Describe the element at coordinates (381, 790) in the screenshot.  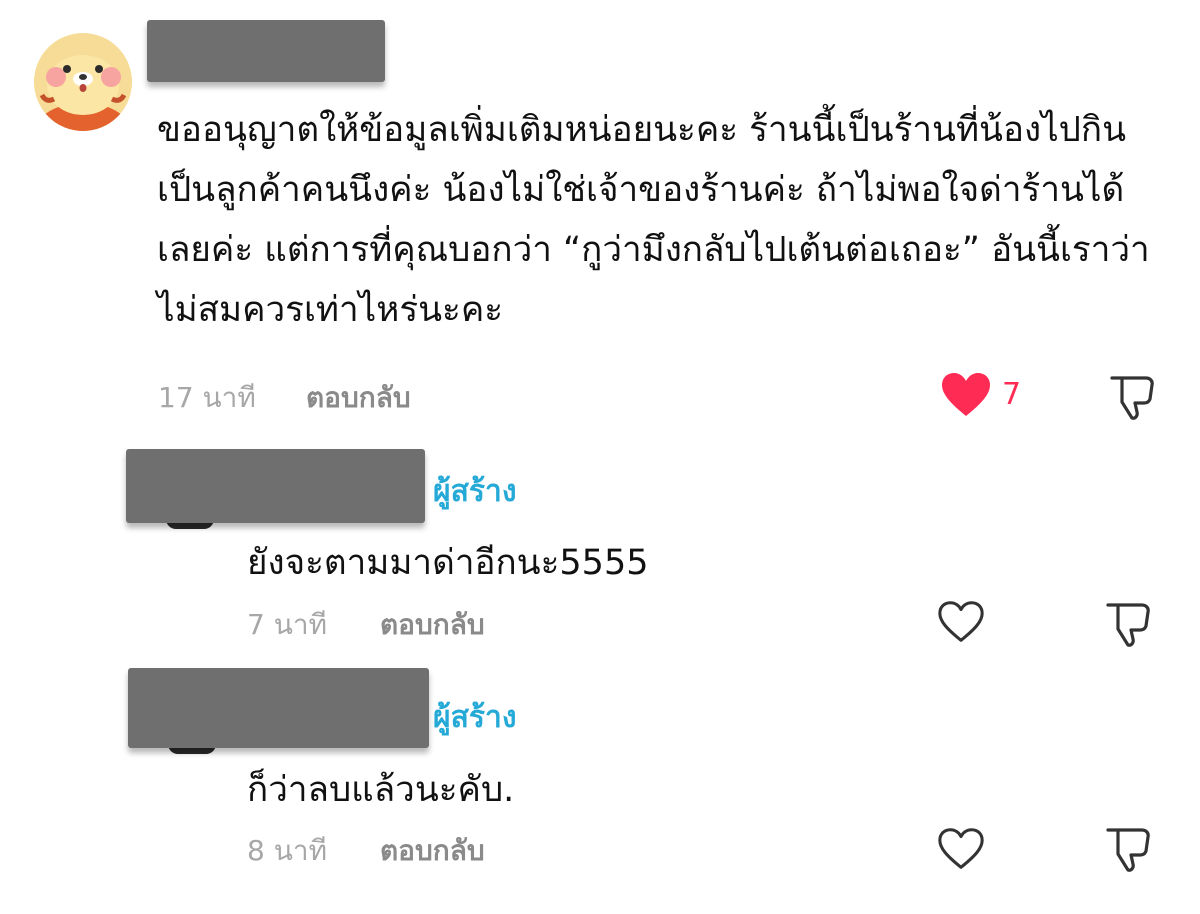
I see `reply-text: ก็ว่าลบแล้วนะคับ.` at that location.